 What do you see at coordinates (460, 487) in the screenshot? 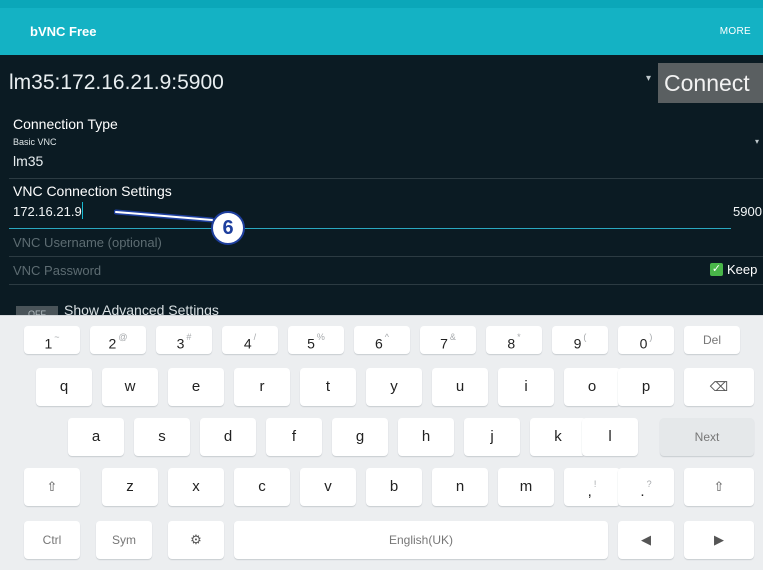
I see `key-n: n` at bounding box center [460, 487].